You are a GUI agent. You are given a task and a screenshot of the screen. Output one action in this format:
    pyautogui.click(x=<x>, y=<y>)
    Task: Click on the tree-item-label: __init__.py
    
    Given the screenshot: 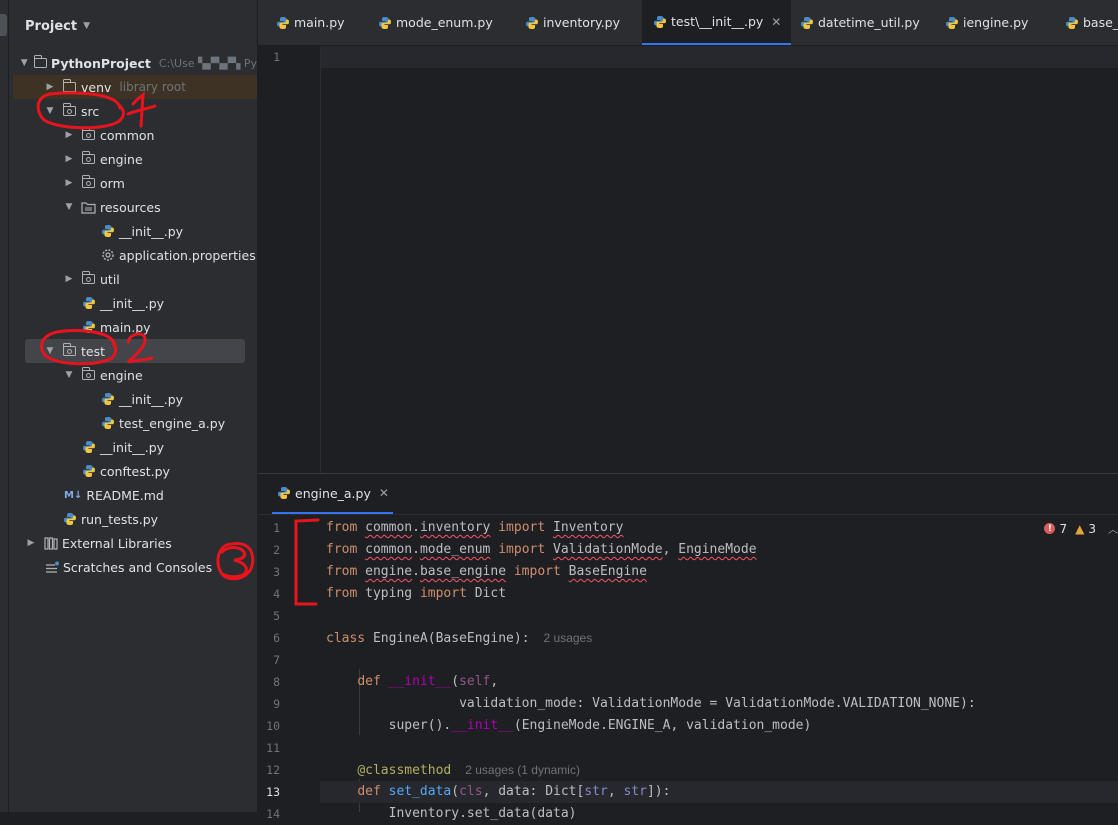 What is the action you would take?
    pyautogui.click(x=132, y=303)
    